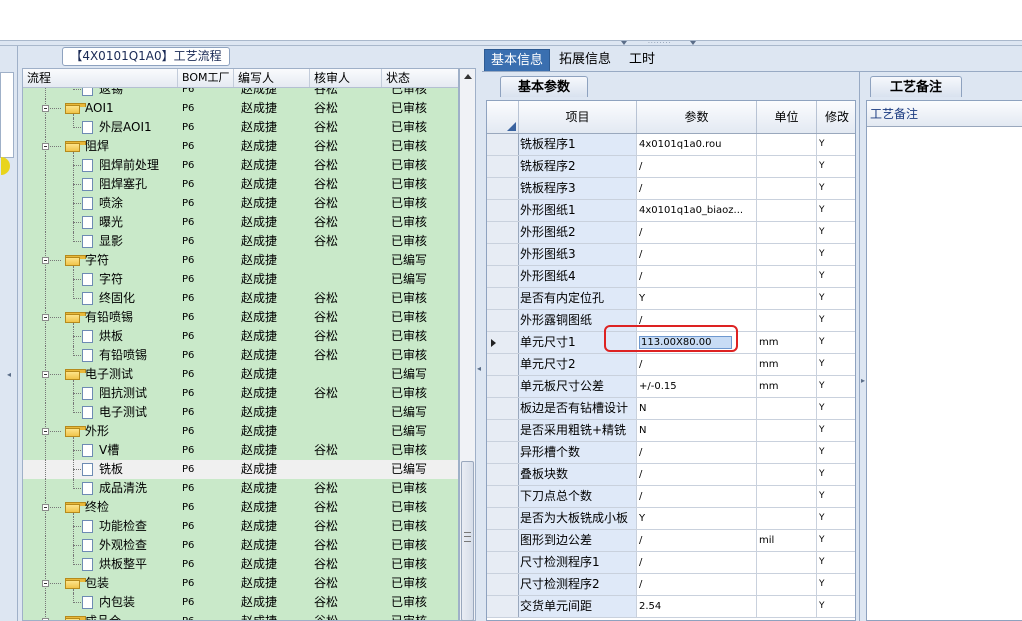 The image size is (1022, 621). What do you see at coordinates (671, 299) in the screenshot?
I see `grid-row: 是否有内定位孔 Y Y` at bounding box center [671, 299].